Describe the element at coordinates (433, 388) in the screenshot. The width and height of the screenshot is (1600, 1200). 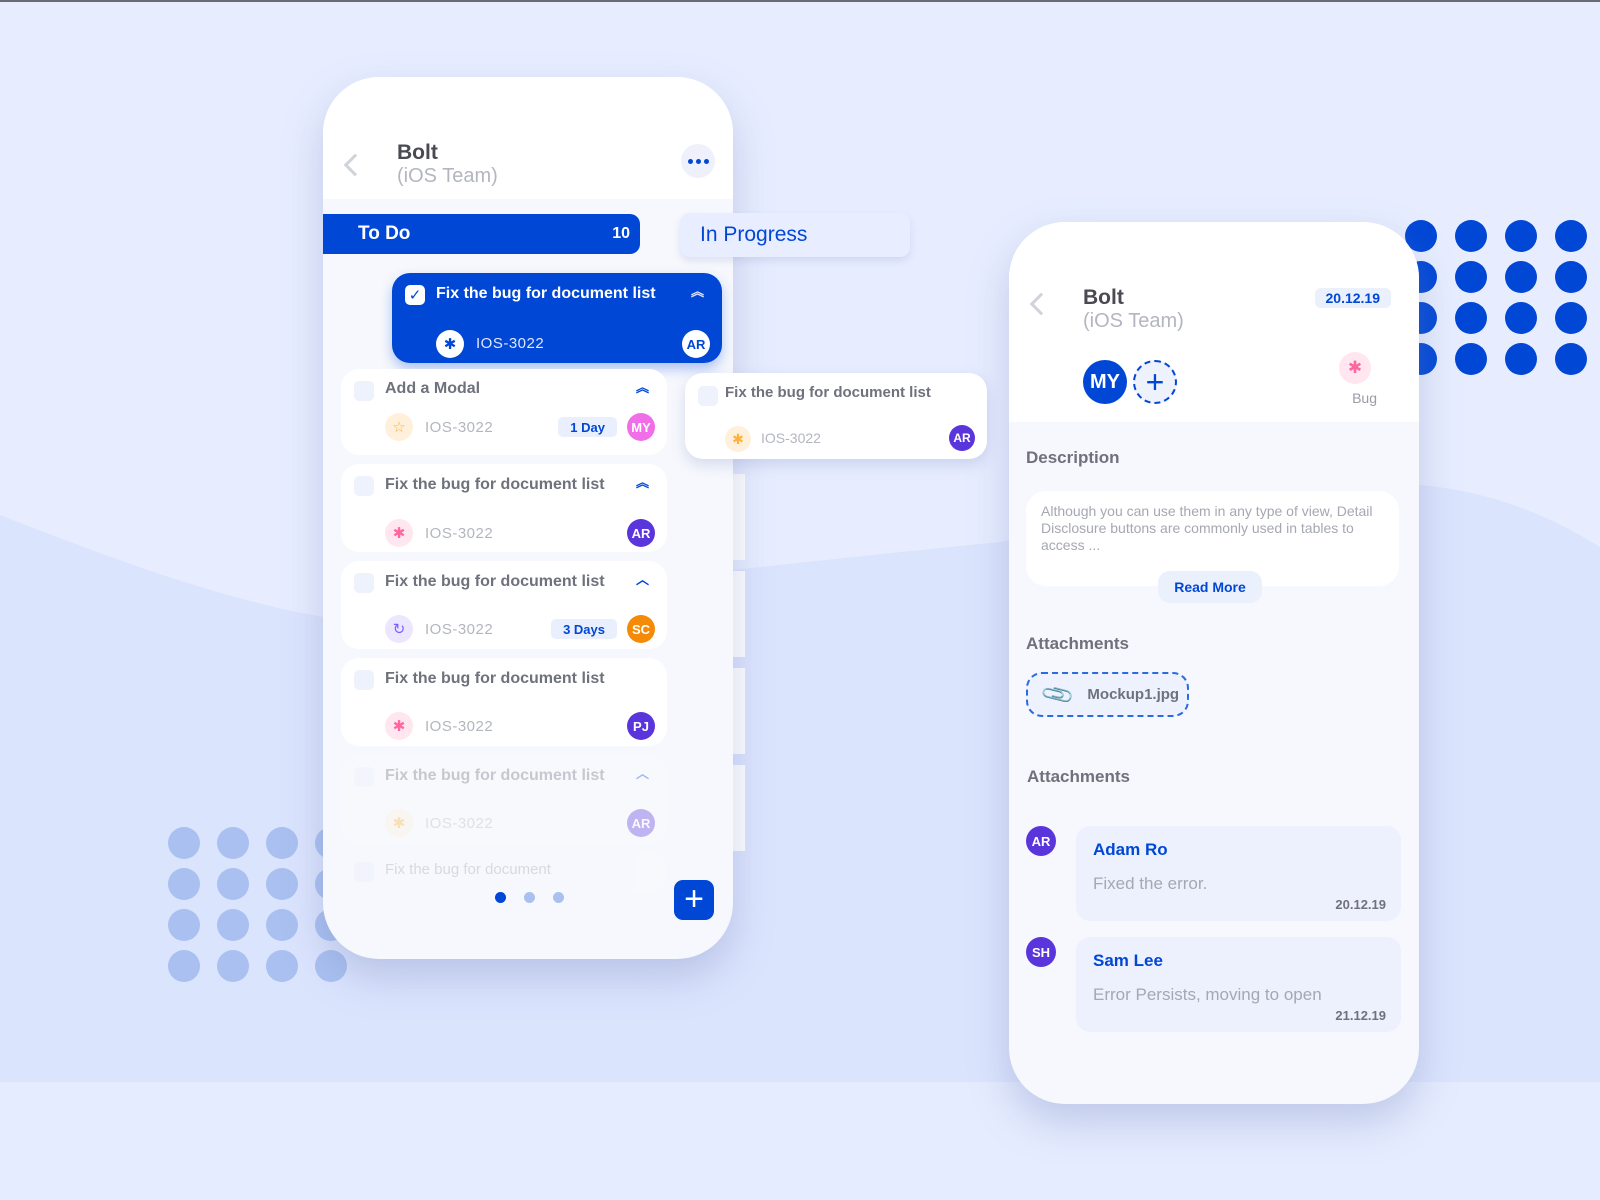
I see `task-title: Add a Modal` at that location.